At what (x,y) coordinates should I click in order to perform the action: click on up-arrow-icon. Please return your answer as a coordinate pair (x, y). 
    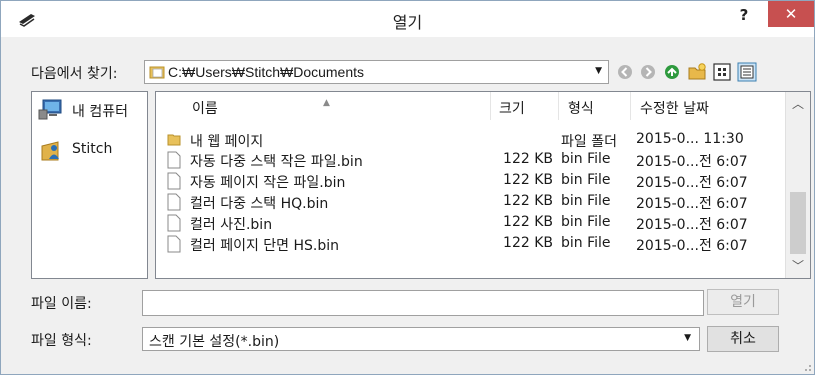
    Looking at the image, I should click on (672, 72).